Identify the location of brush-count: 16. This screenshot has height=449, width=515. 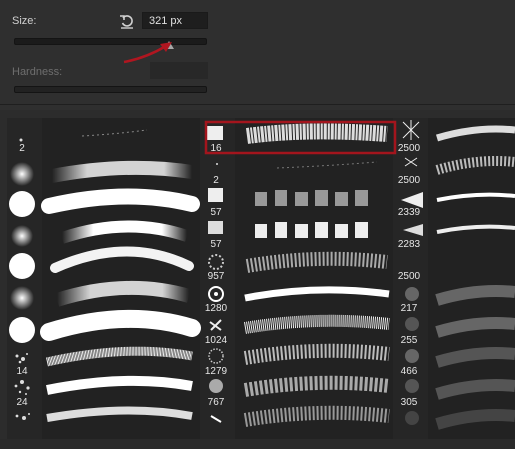
(216, 148).